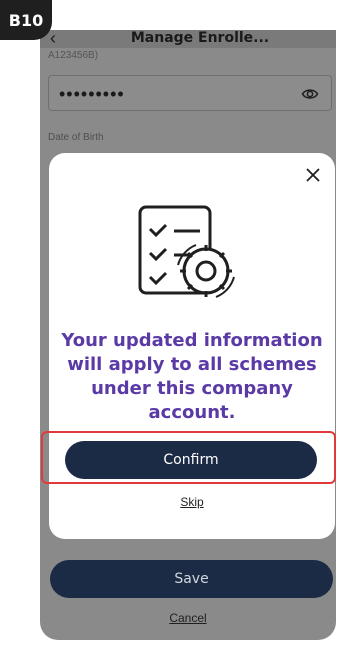 Image resolution: width=337 pixels, height=649 pixels. Describe the element at coordinates (190, 93) in the screenshot. I see `password-field: •••••••••` at that location.